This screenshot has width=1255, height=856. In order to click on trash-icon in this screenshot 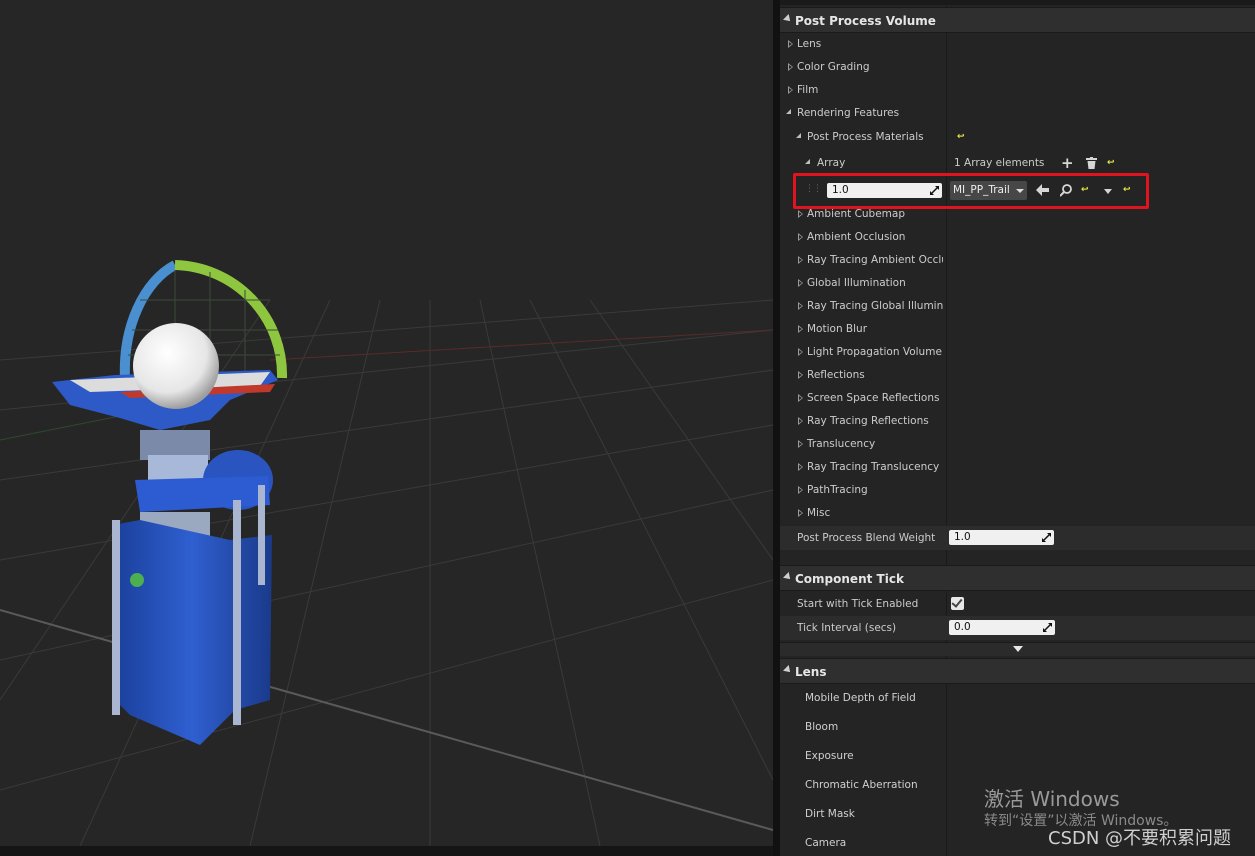, I will do `click(1091, 163)`.